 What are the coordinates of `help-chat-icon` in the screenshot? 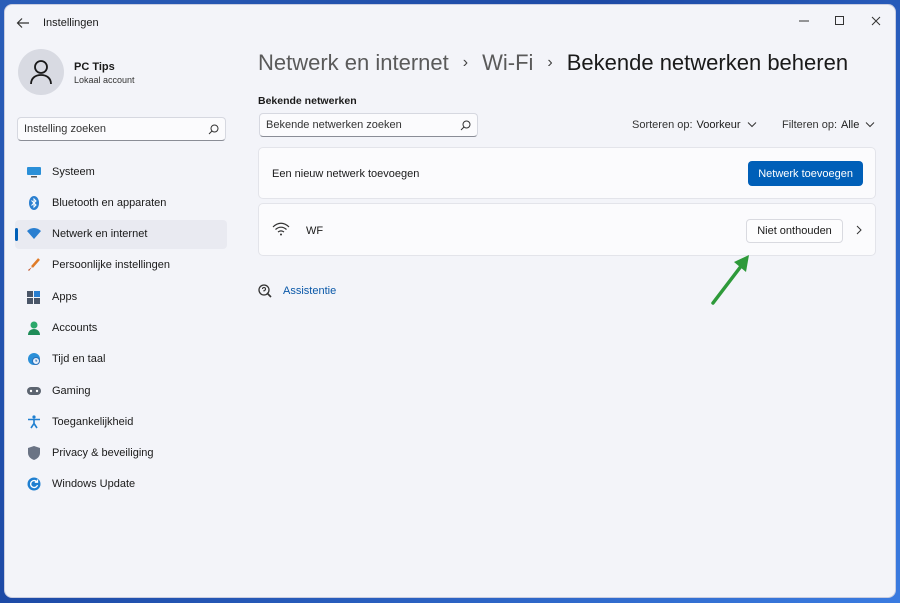 It's located at (265, 291).